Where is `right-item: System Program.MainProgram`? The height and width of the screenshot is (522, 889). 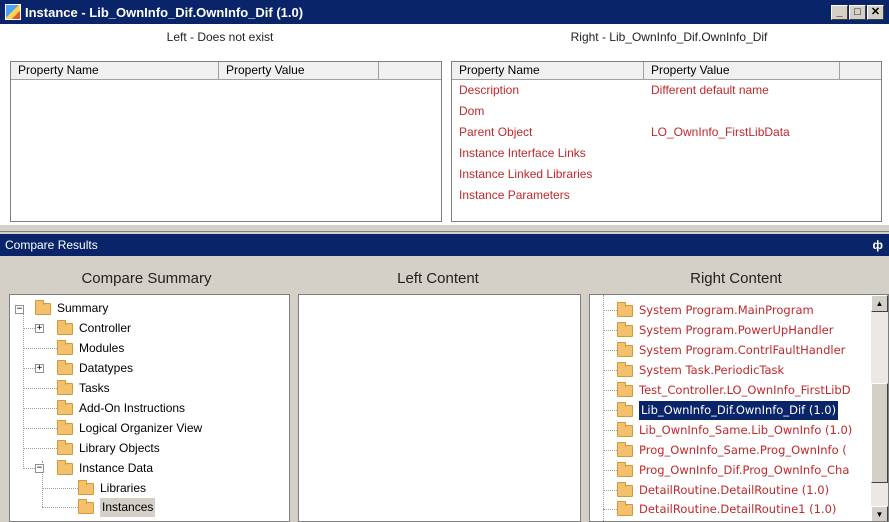
right-item: System Program.MainProgram is located at coordinates (715, 310).